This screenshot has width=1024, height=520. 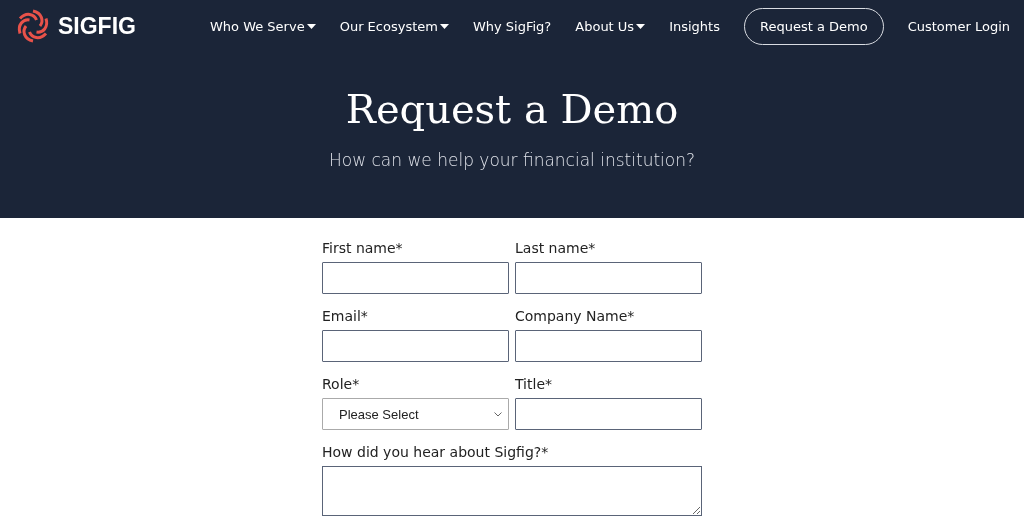 What do you see at coordinates (436, 452) in the screenshot?
I see `field-label: How did you hear about Sigfig?*` at bounding box center [436, 452].